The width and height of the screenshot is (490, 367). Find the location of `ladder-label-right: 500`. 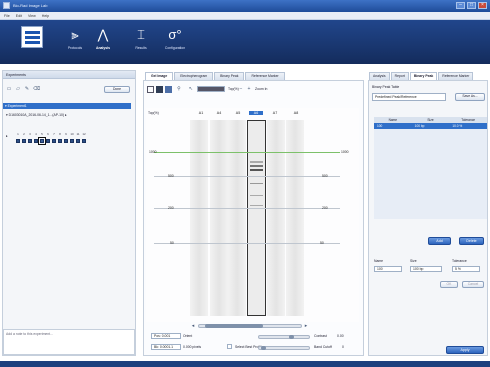

ladder-label-right: 500 is located at coordinates (325, 176).